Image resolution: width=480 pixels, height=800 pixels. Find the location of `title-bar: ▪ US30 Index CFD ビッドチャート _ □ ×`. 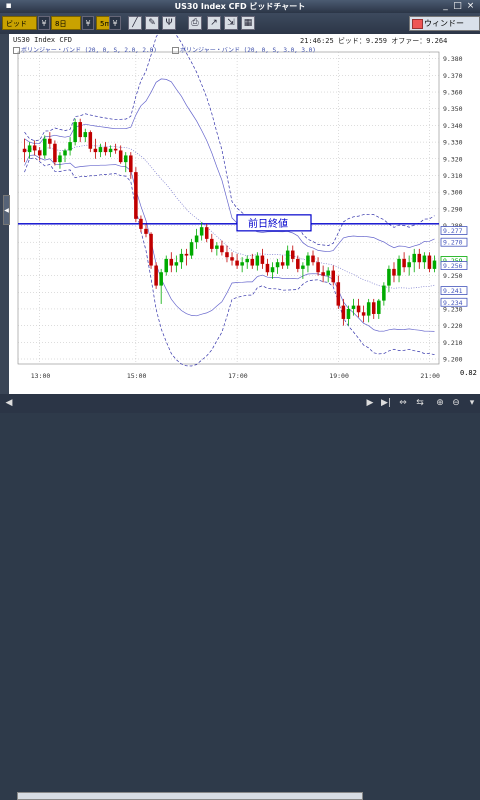

title-bar: ▪ US30 Index CFD ビッドチャート _ □ × is located at coordinates (240, 6).